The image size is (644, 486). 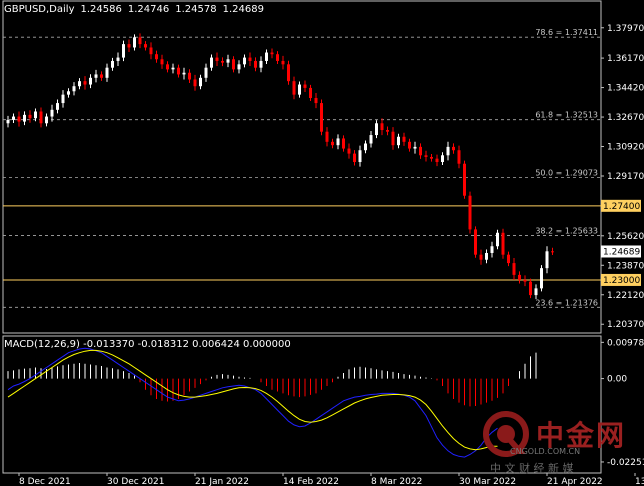 I want to click on current-price-label: 1.24689, so click(x=621, y=252).